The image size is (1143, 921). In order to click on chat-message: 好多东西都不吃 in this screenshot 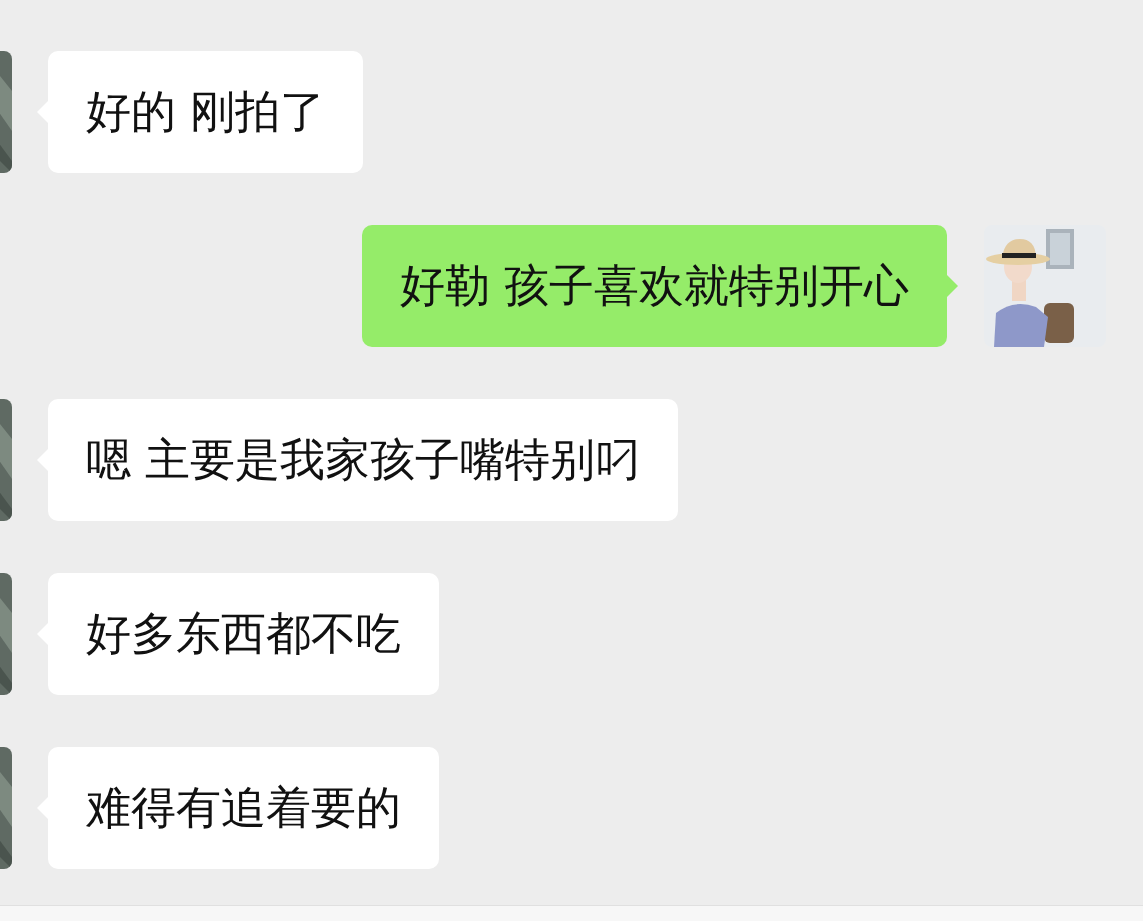, I will do `click(238, 634)`.